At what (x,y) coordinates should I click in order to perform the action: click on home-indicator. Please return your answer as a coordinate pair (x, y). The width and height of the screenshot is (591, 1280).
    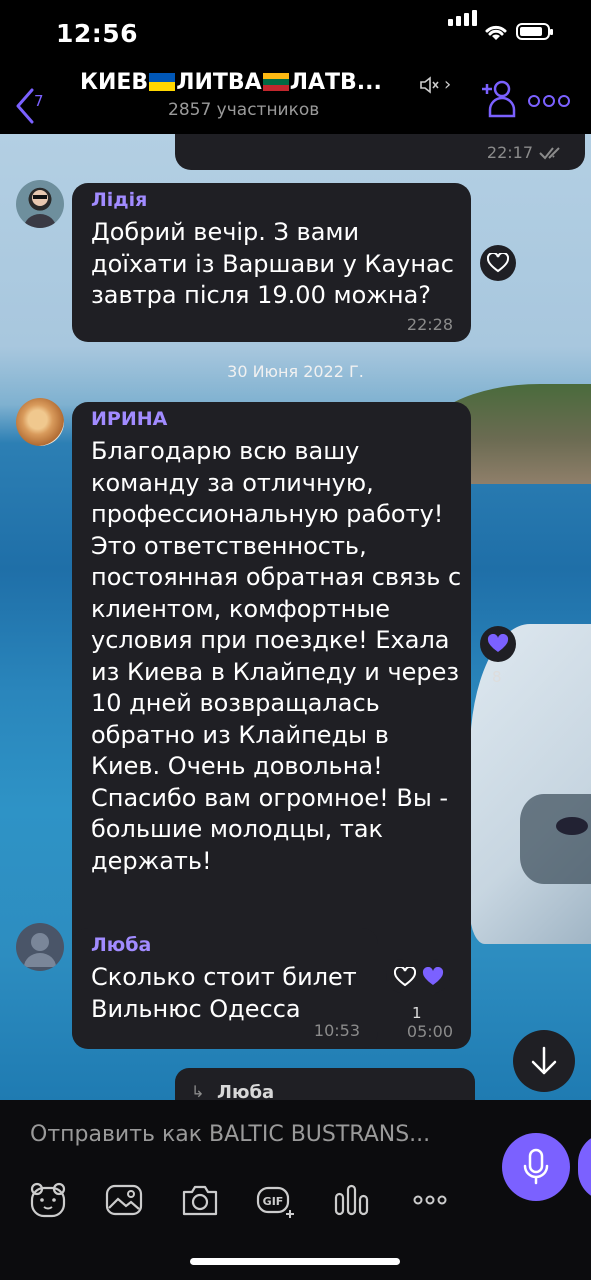
    Looking at the image, I should click on (295, 1261).